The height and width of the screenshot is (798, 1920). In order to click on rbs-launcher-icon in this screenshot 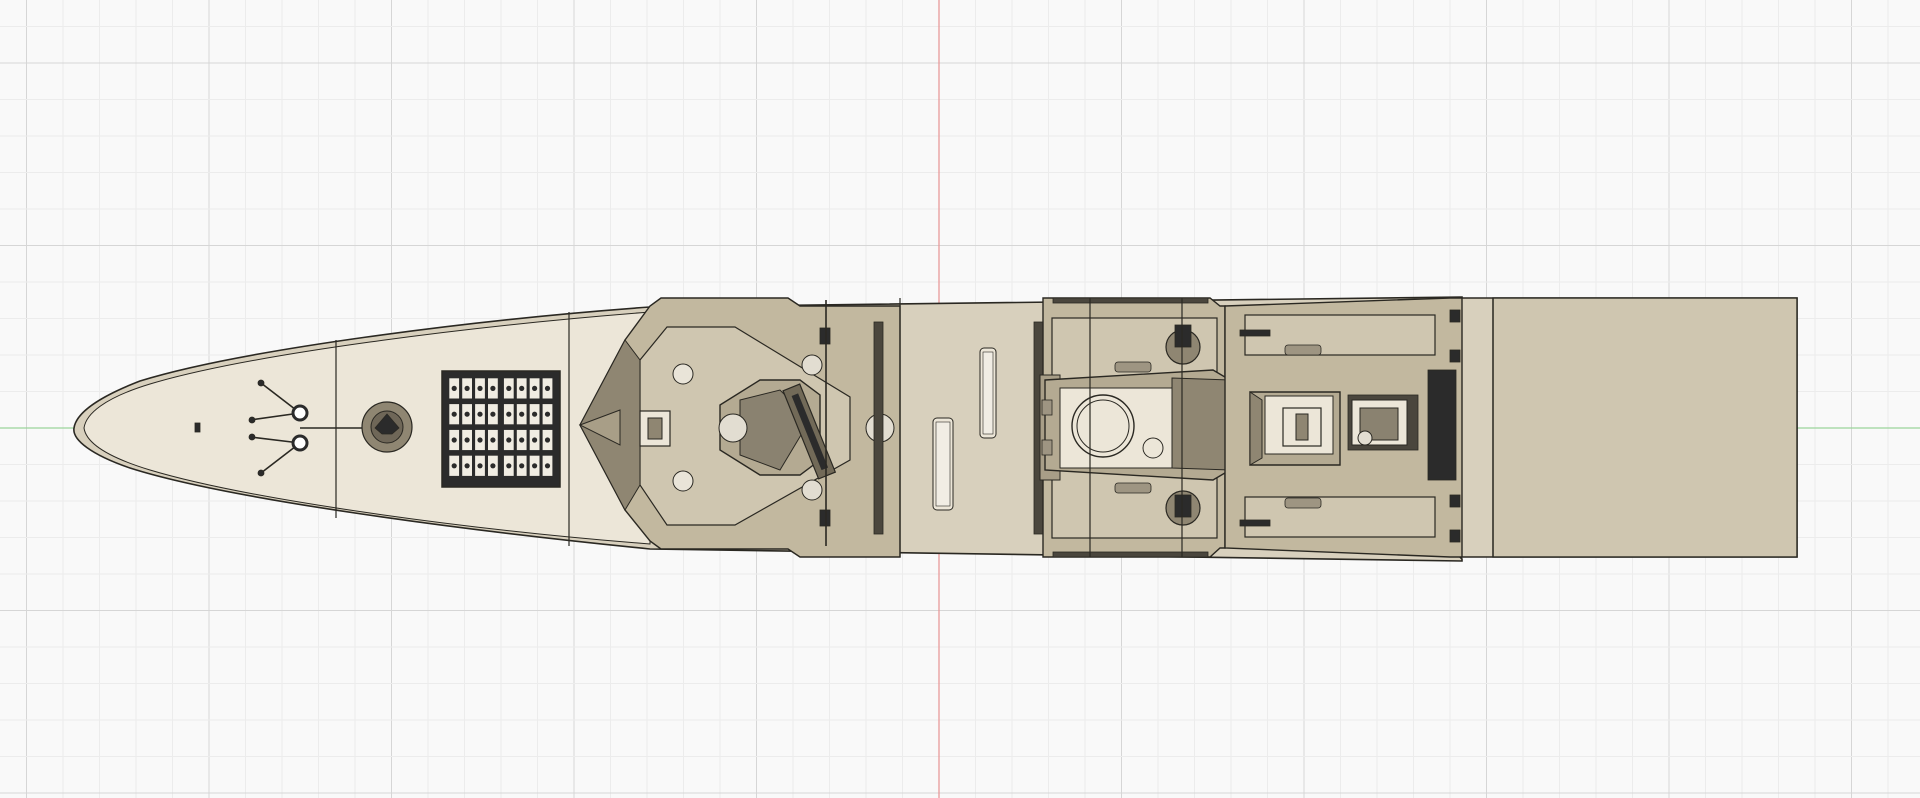, I will do `click(387, 427)`.